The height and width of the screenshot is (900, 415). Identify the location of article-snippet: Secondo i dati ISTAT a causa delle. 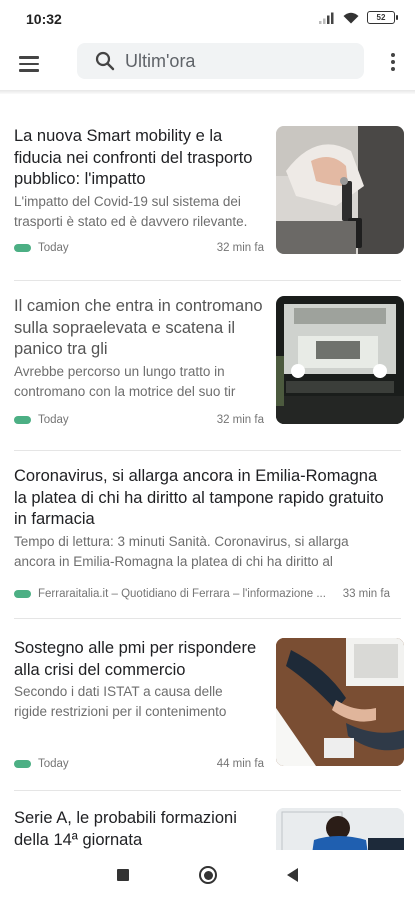
(118, 691).